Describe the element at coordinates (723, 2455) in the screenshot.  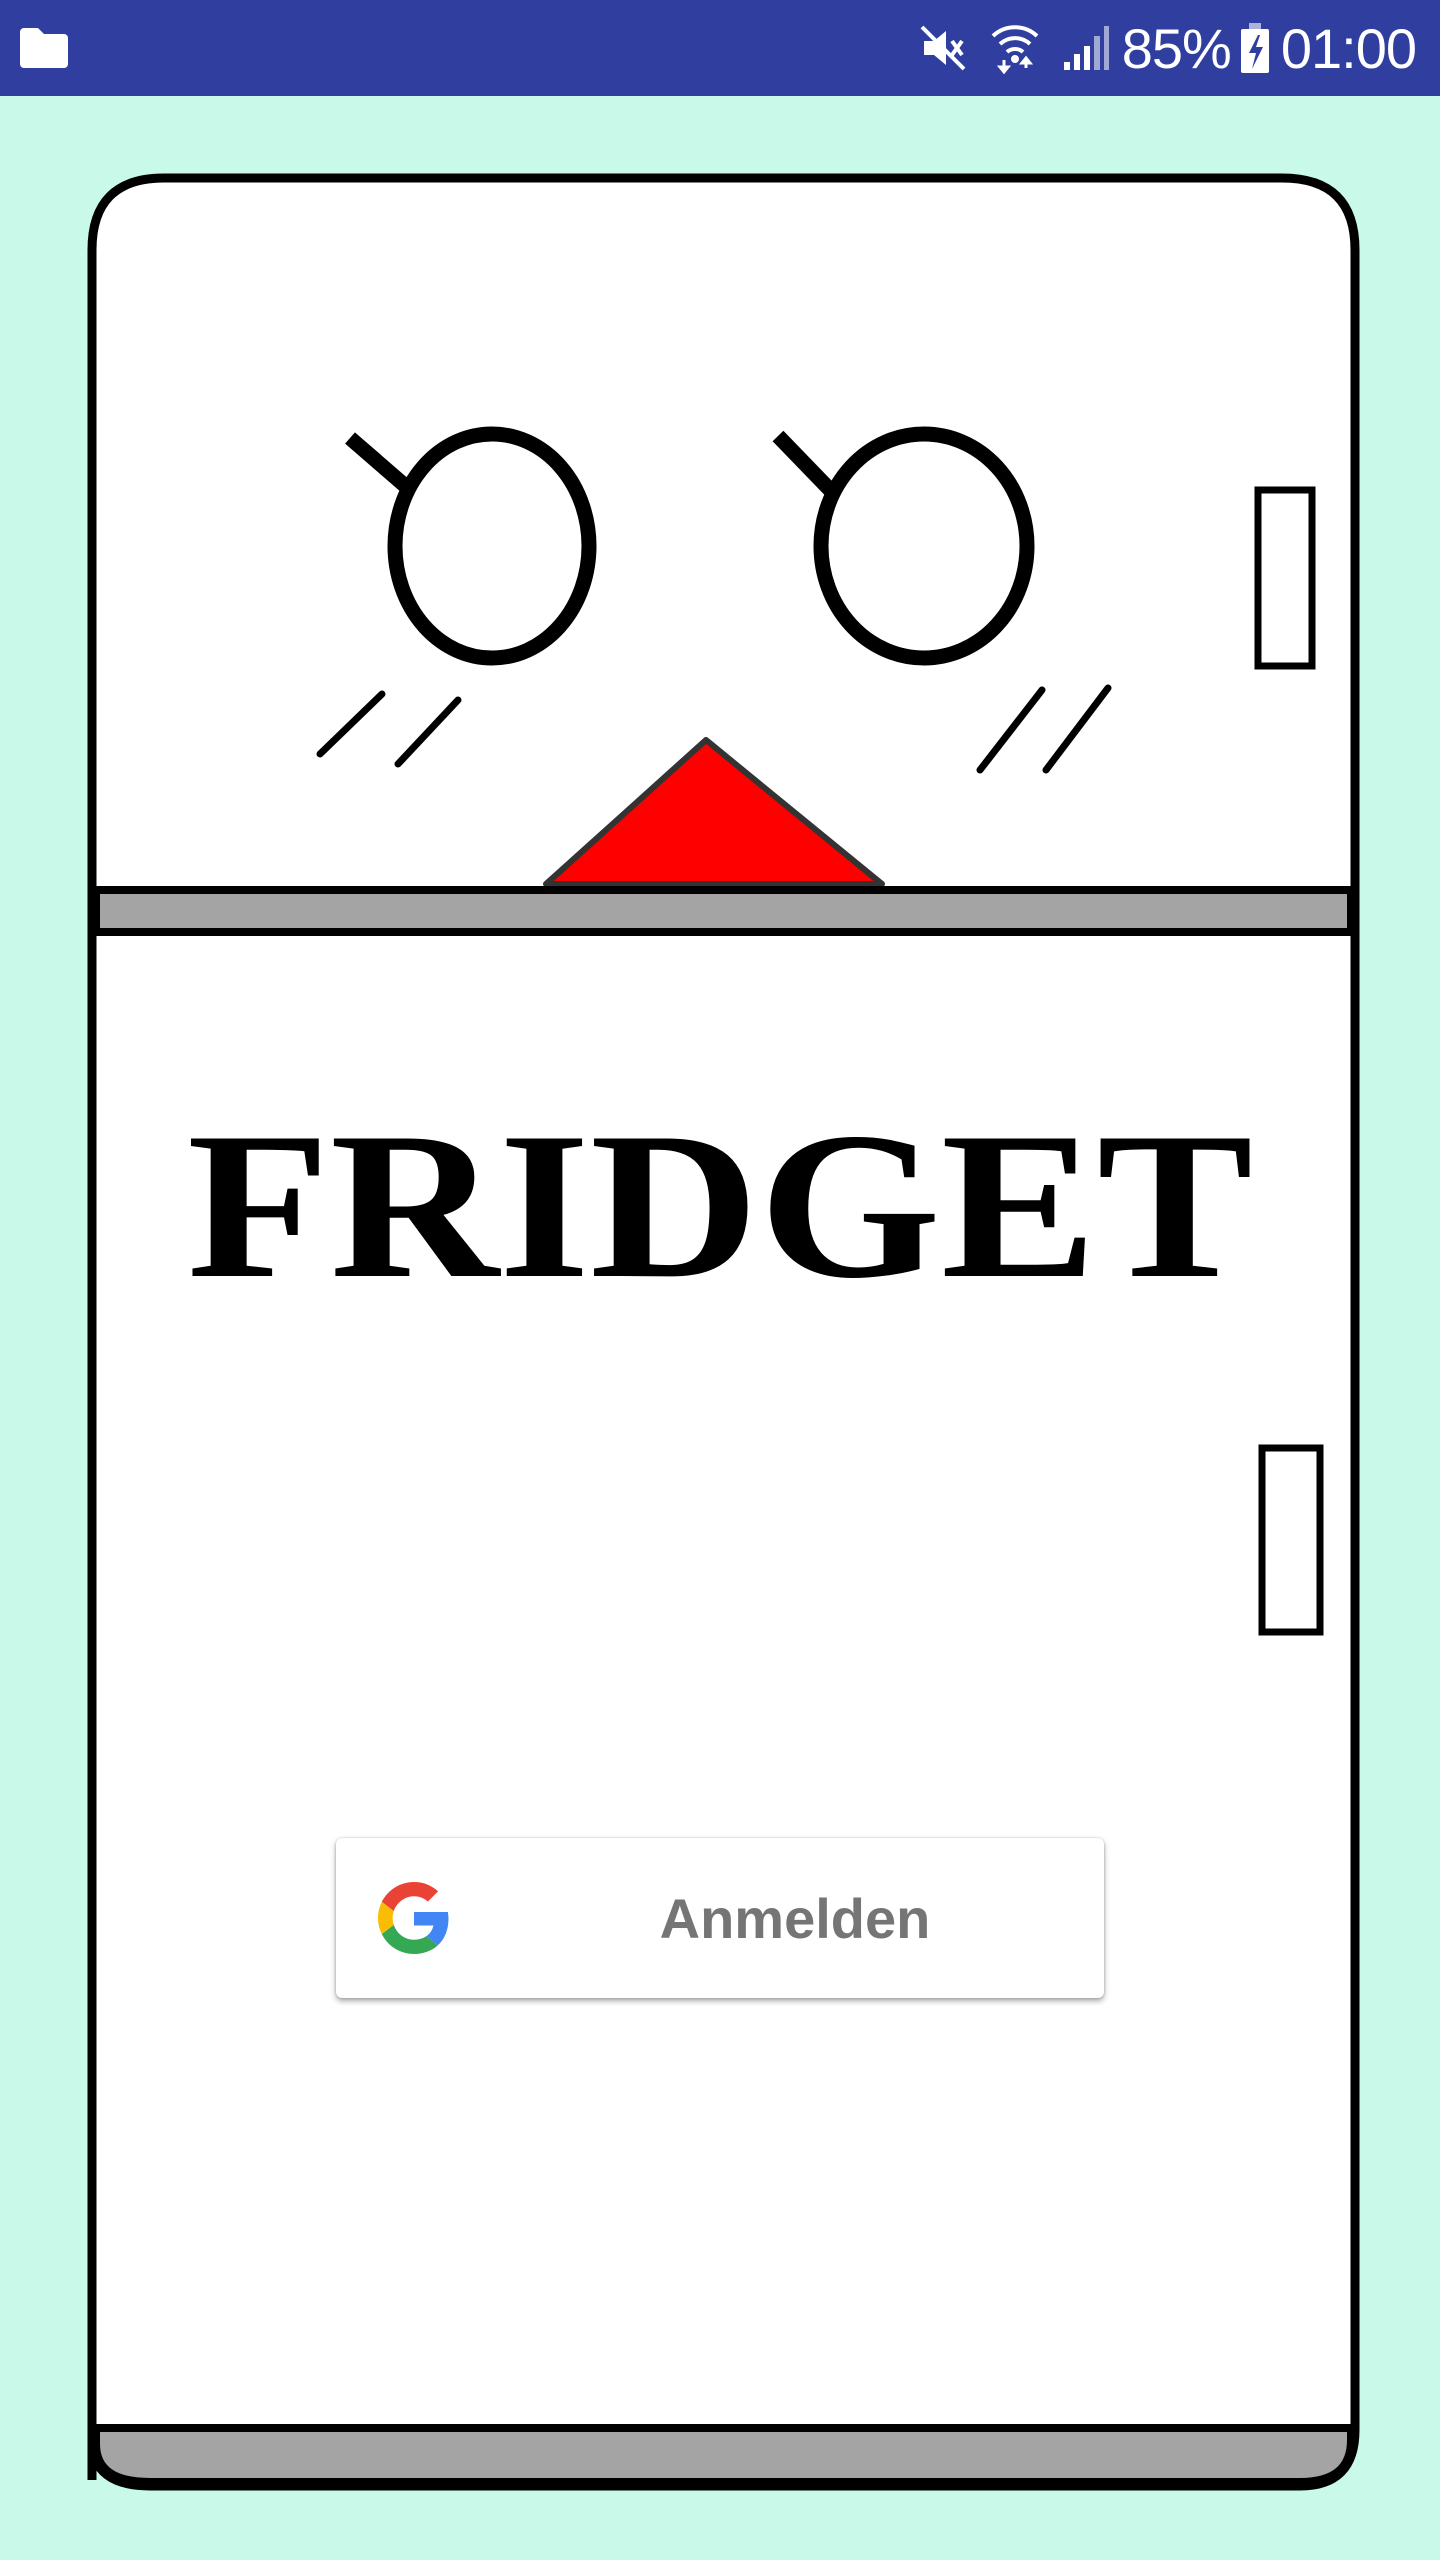
I see `fridge-base` at that location.